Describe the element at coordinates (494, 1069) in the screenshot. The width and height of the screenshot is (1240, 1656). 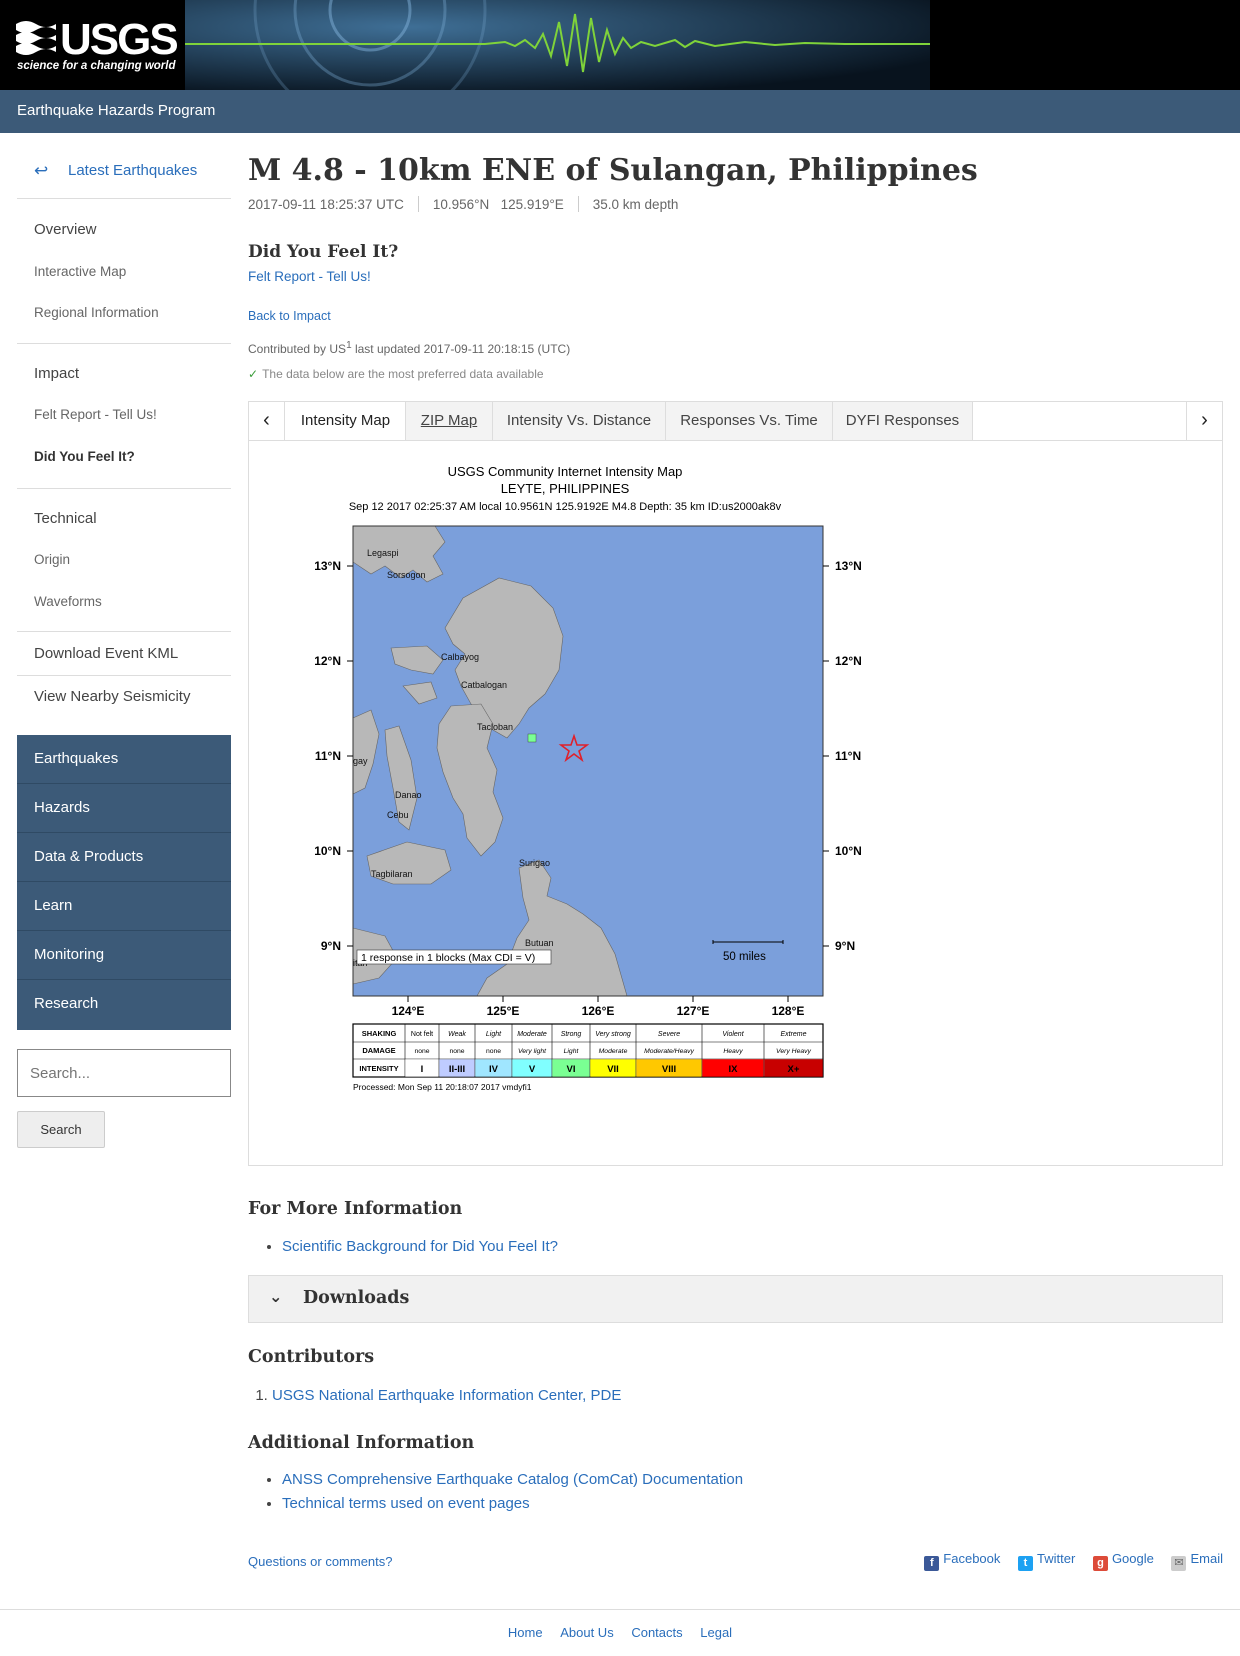
I see `legend-intensity-label: IV` at that location.